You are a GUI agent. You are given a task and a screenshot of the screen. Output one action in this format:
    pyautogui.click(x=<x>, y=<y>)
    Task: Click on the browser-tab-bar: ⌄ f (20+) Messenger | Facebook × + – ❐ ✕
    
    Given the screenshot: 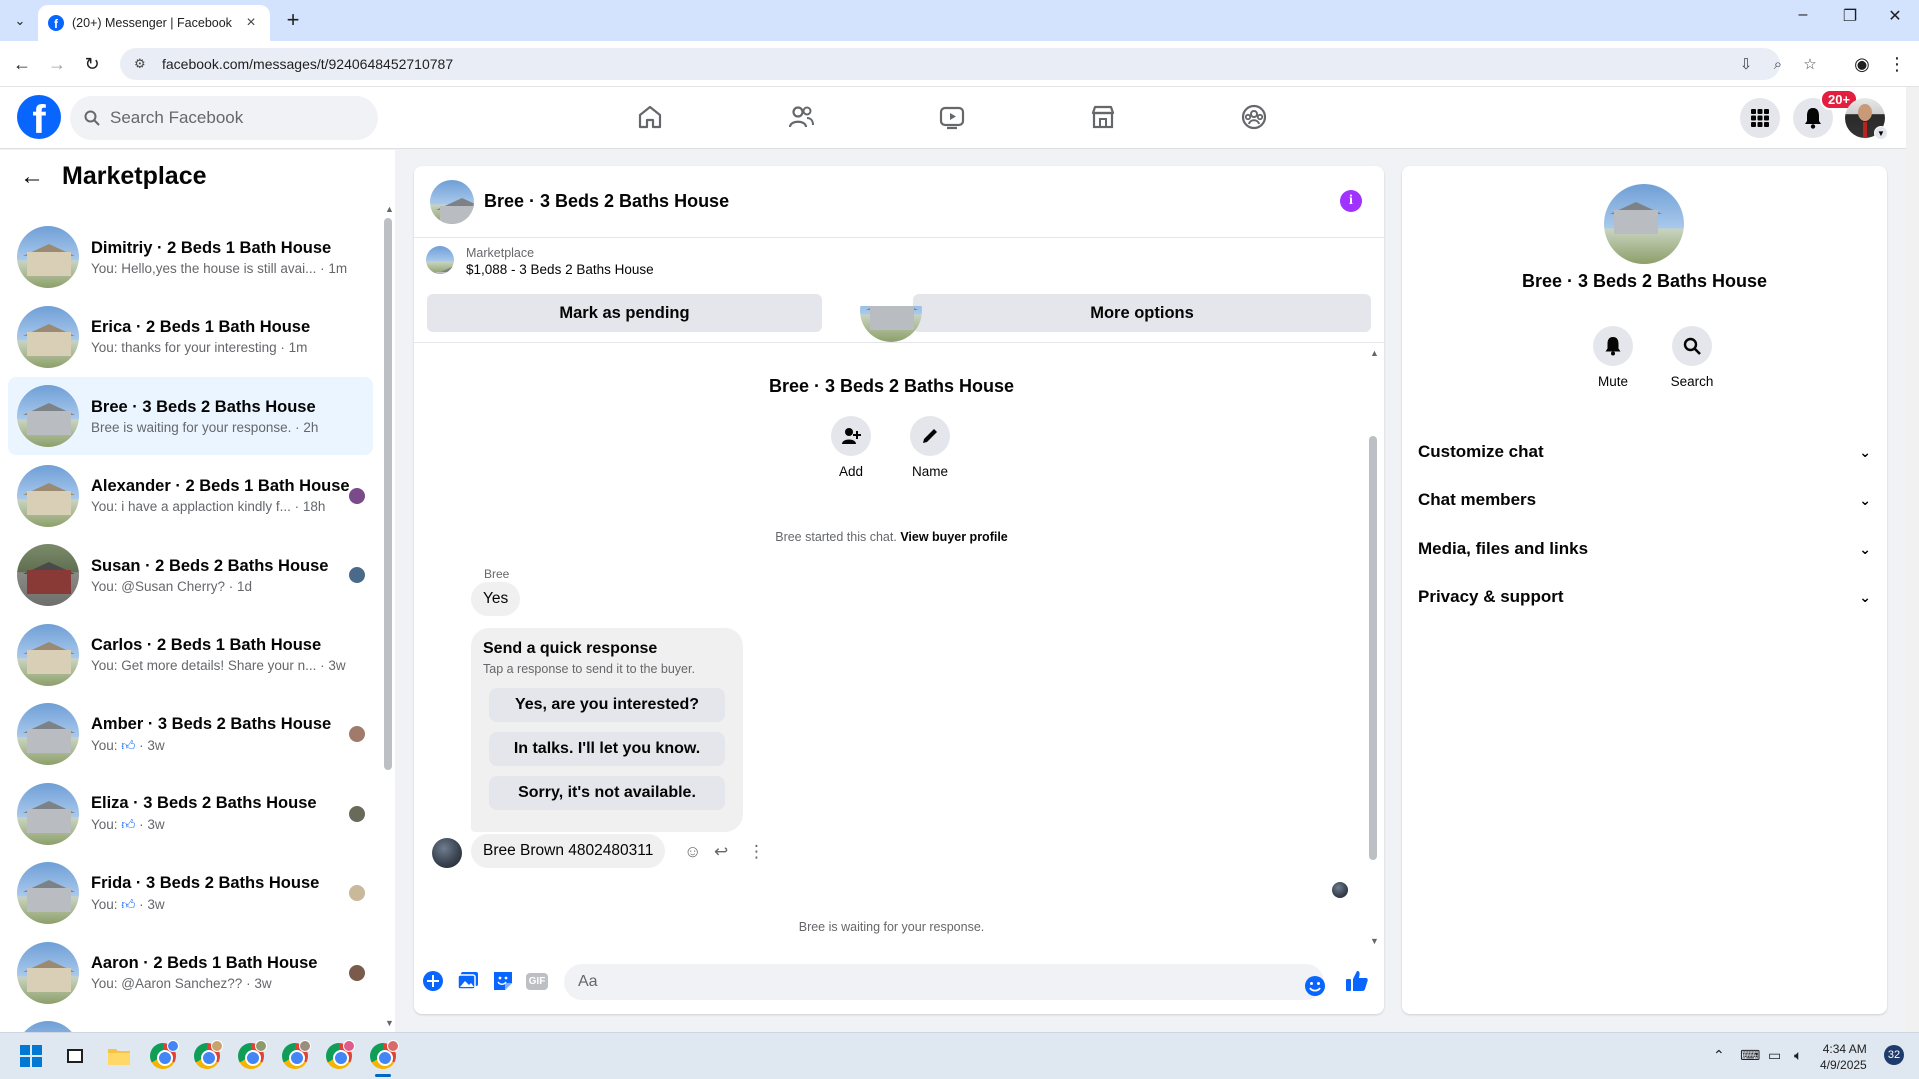 What is the action you would take?
    pyautogui.click(x=959, y=20)
    